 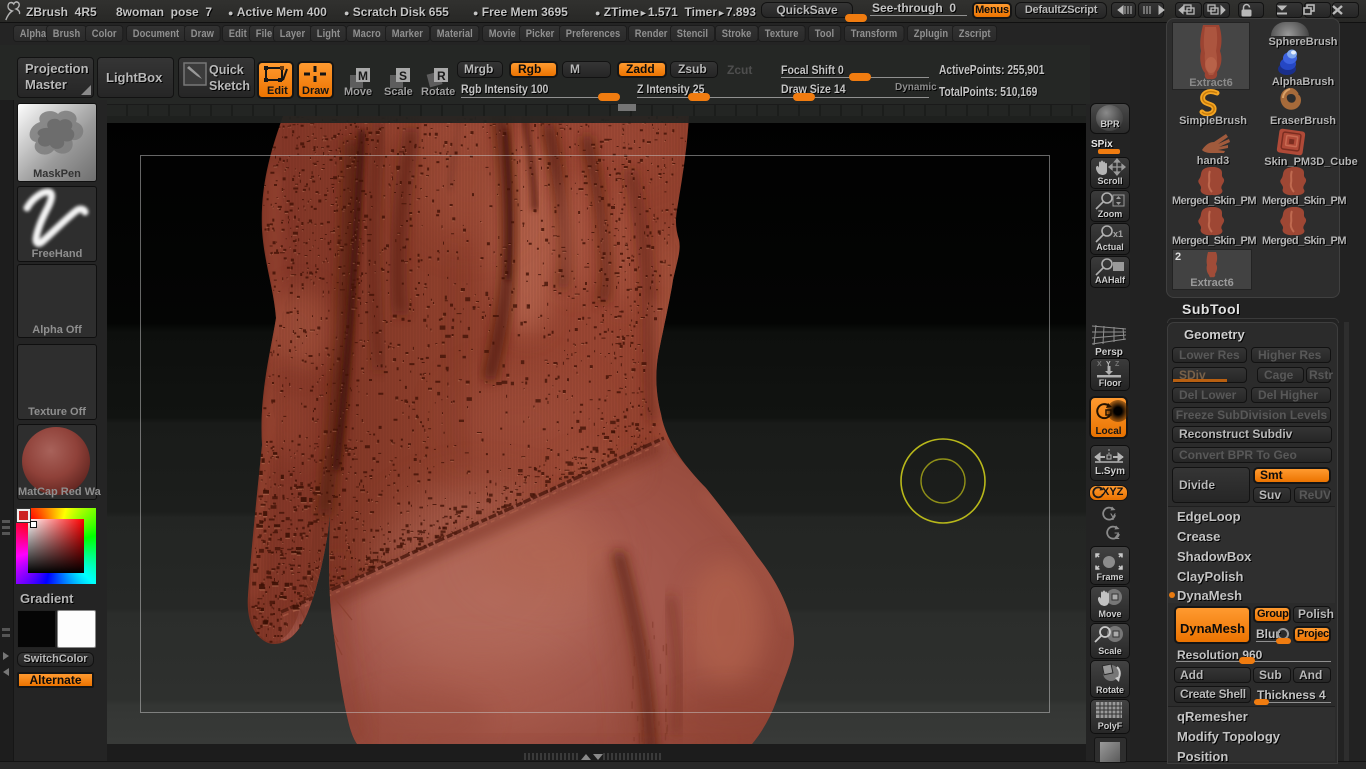 I want to click on svg-text: Edit, so click(x=277, y=91).